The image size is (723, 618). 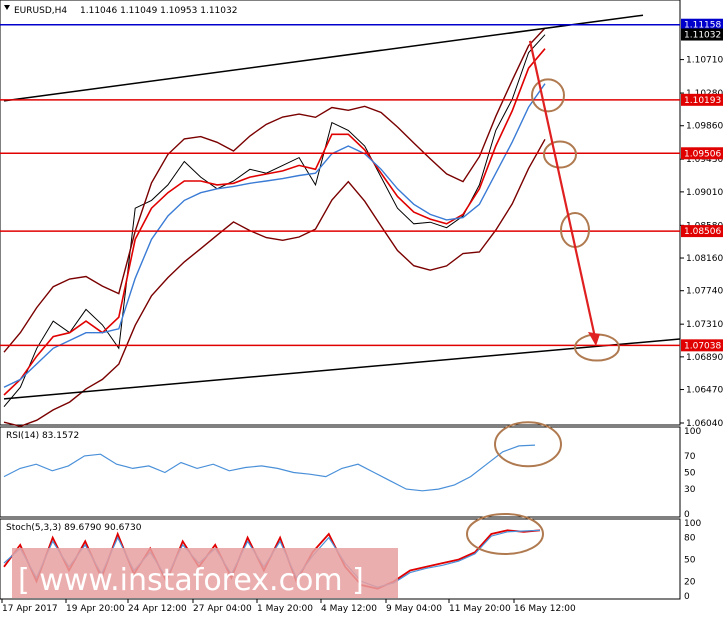 I want to click on rsi-tick-label: 50, so click(x=690, y=474).